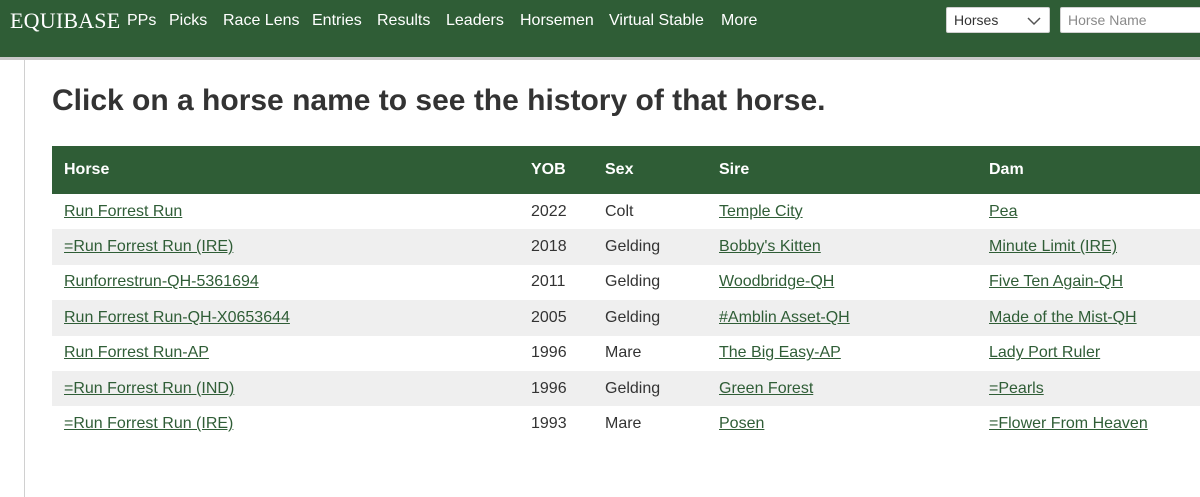 The height and width of the screenshot is (497, 1200). What do you see at coordinates (976, 20) in the screenshot?
I see `search-type-value: Horses` at bounding box center [976, 20].